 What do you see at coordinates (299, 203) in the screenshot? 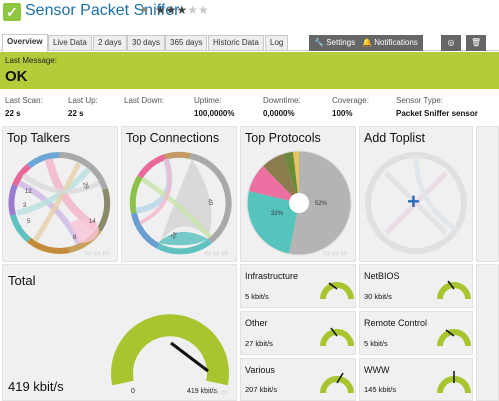
I see `top-protocols-pie: 32% 52%` at bounding box center [299, 203].